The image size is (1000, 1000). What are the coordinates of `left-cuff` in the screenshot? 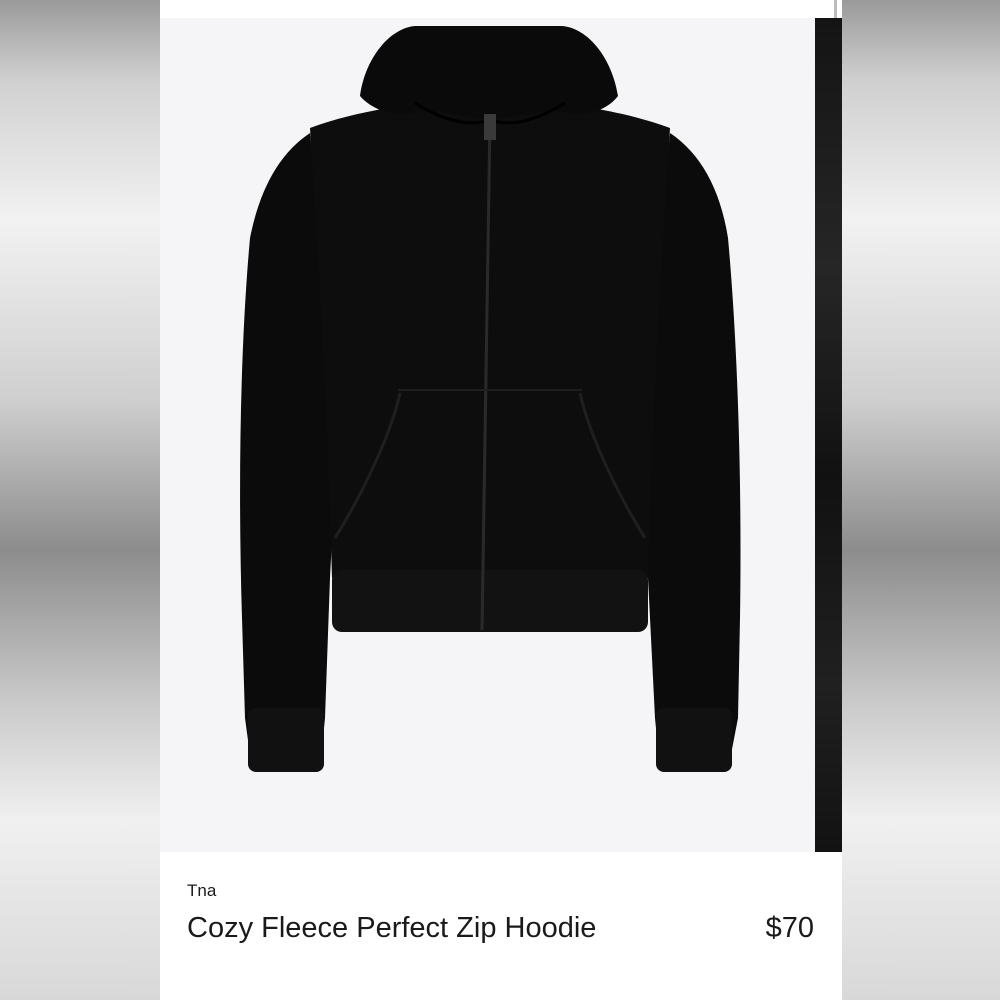 It's located at (286, 740).